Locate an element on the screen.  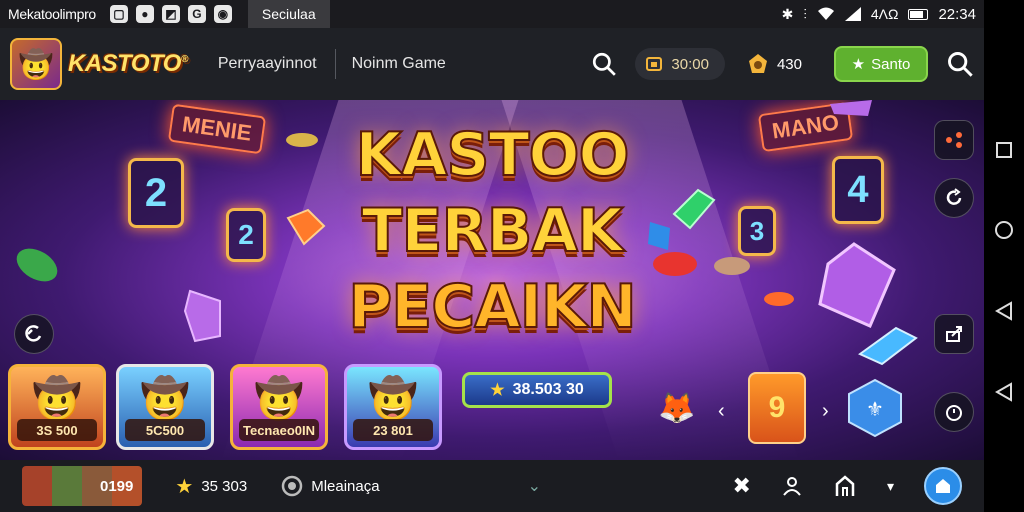
game-card: 🤠 Tecnaeo0IN is located at coordinates (279, 407).